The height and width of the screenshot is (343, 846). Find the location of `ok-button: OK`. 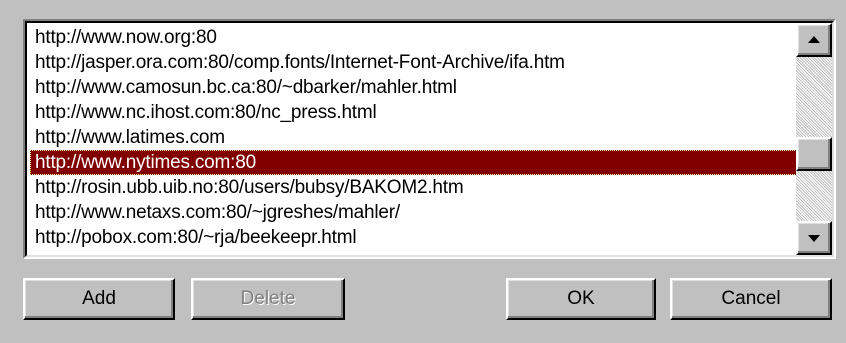

ok-button: OK is located at coordinates (581, 299).